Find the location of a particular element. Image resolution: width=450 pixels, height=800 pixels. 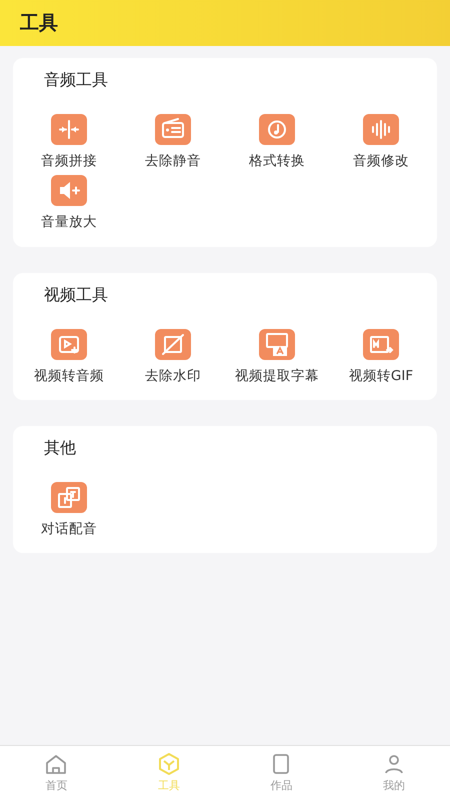

section-title: 音频工具 is located at coordinates (76, 79).